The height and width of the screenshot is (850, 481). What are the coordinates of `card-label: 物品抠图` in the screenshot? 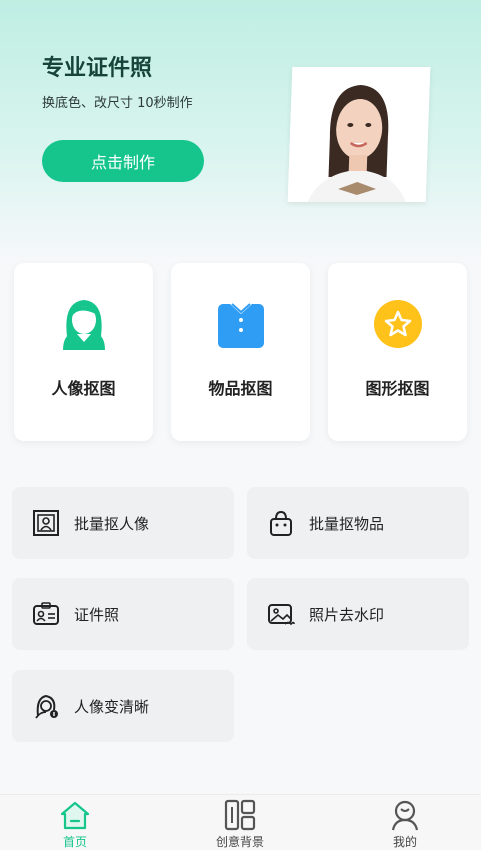 It's located at (240, 388).